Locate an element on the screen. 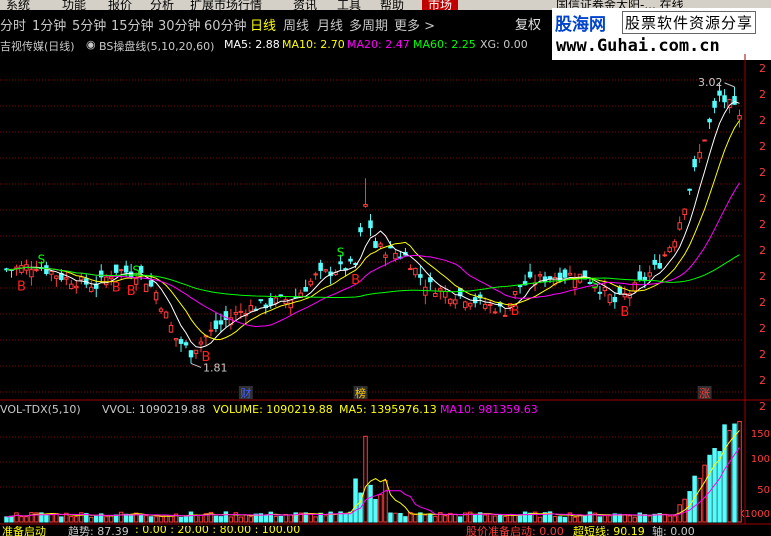 This screenshot has height=536, width=771. high-price-pointer is located at coordinates (729, 85).